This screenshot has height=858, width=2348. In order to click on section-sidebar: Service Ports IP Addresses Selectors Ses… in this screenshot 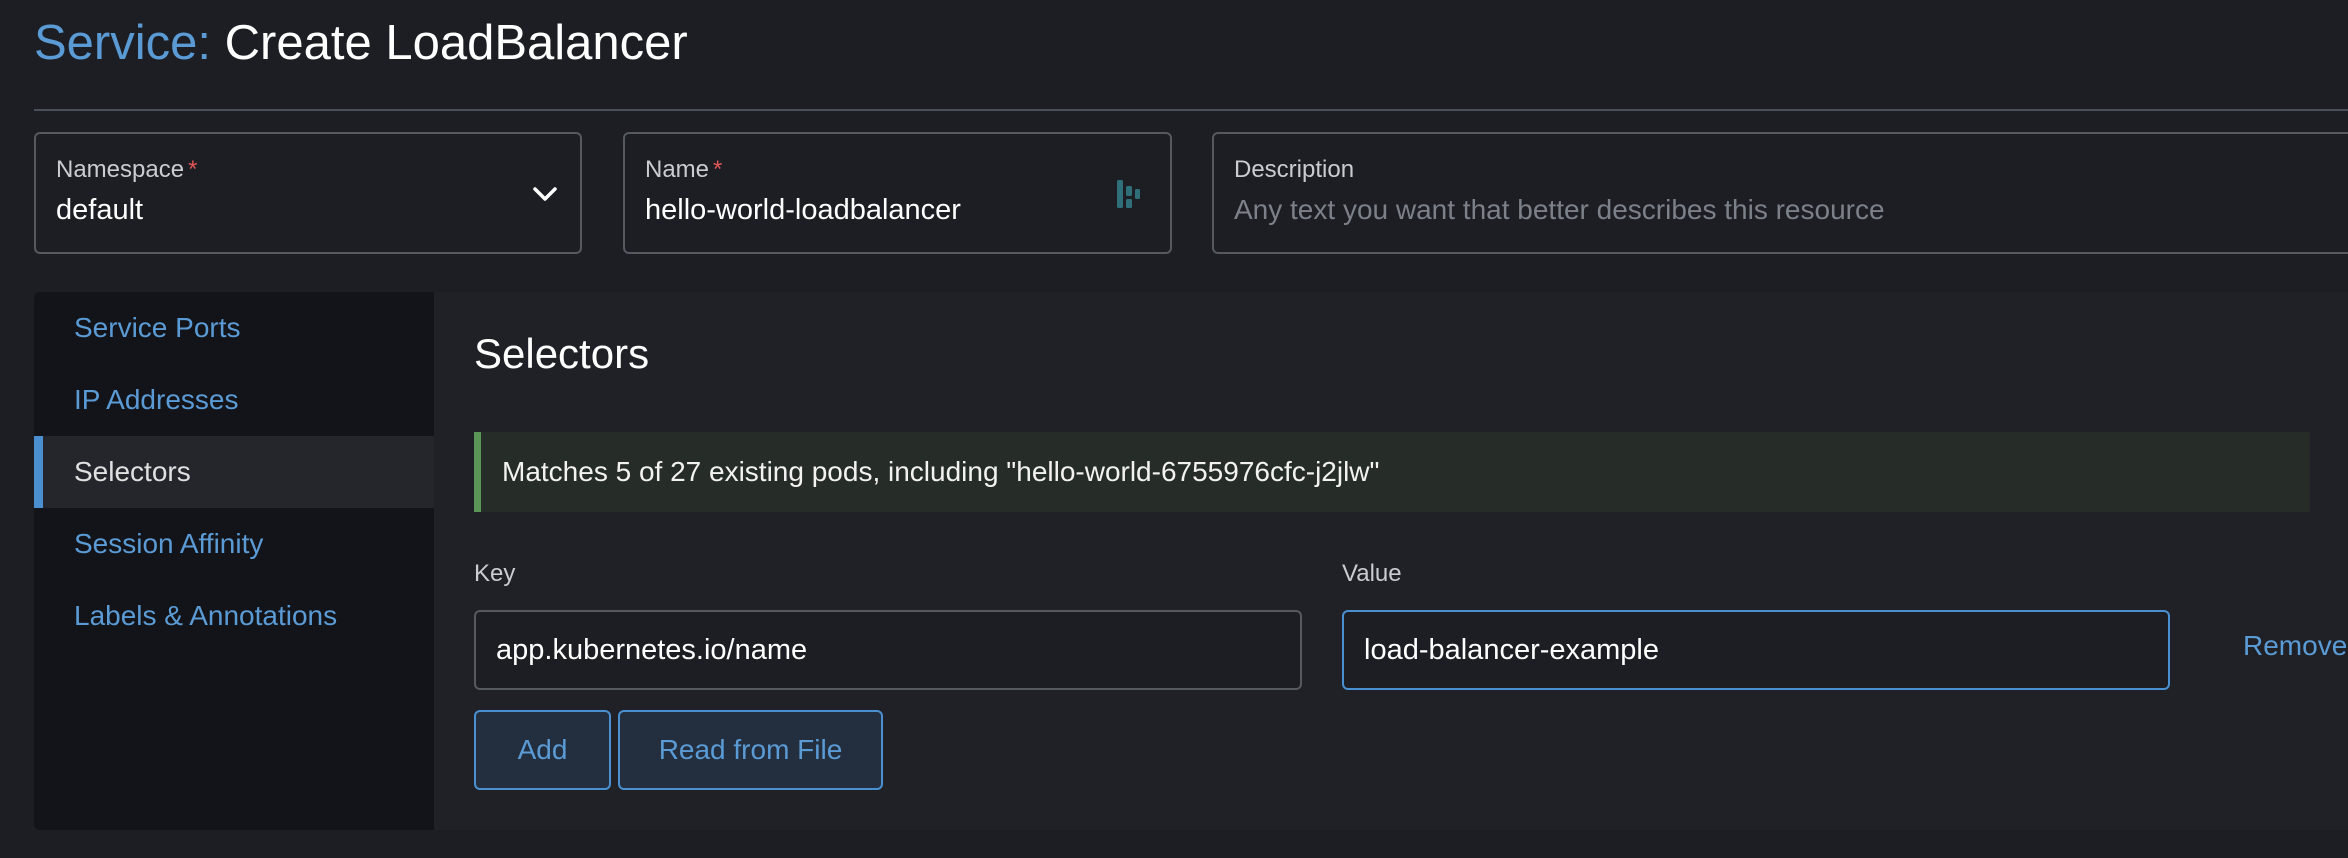, I will do `click(234, 561)`.